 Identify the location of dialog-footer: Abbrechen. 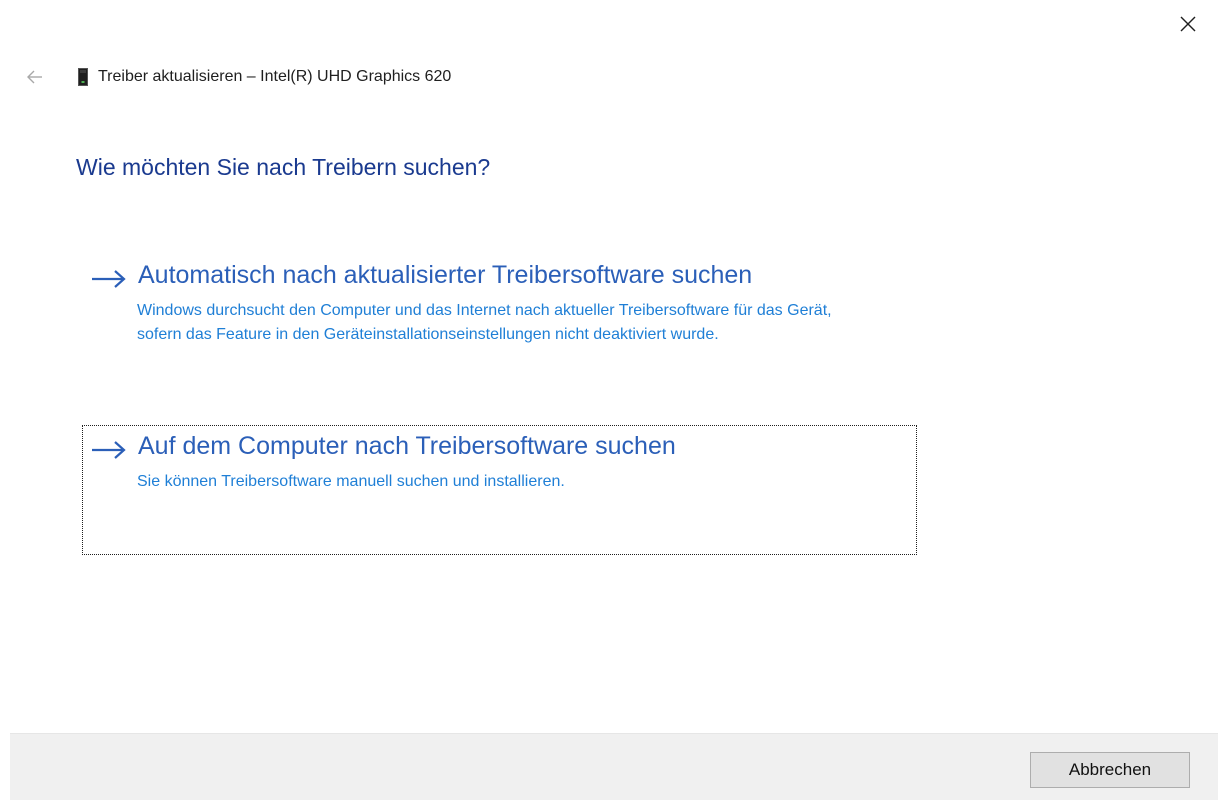
(614, 766).